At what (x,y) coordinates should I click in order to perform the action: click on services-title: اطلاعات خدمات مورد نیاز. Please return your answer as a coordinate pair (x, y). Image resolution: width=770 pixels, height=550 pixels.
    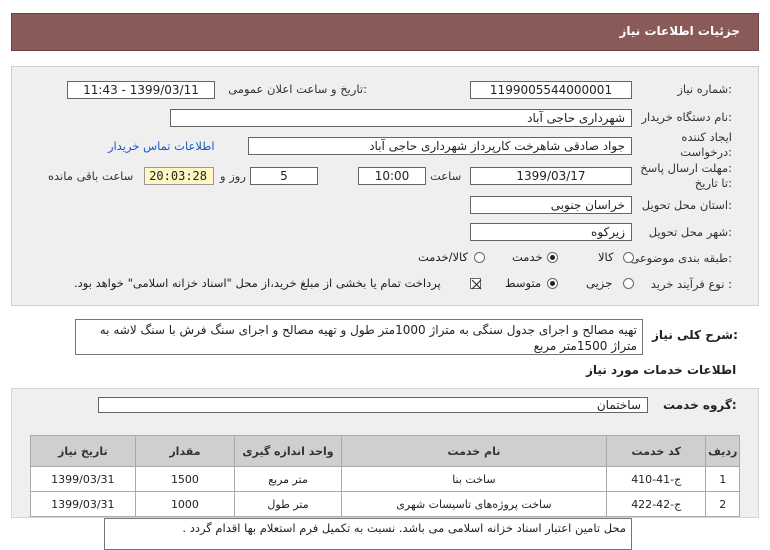
    Looking at the image, I should click on (661, 370).